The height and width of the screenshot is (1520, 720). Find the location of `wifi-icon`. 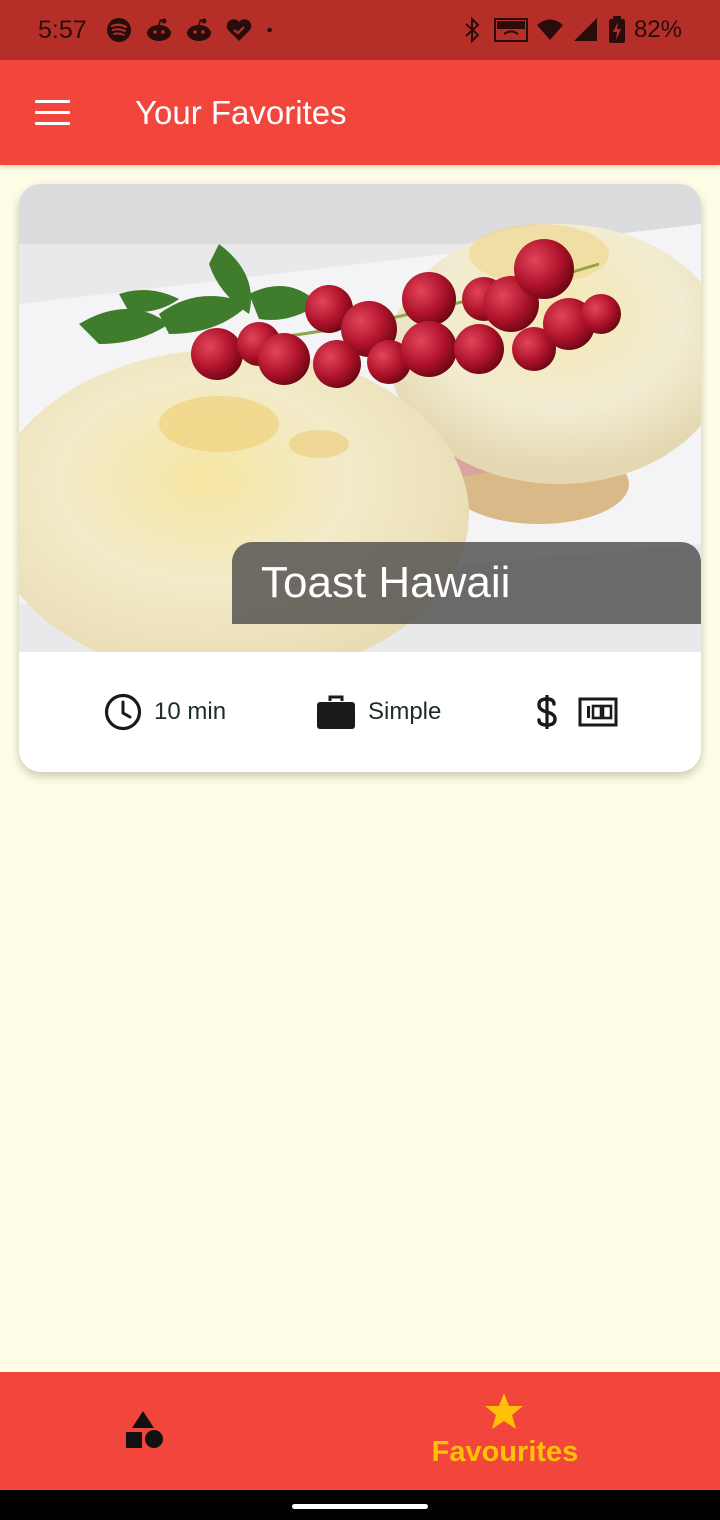

wifi-icon is located at coordinates (549, 29).